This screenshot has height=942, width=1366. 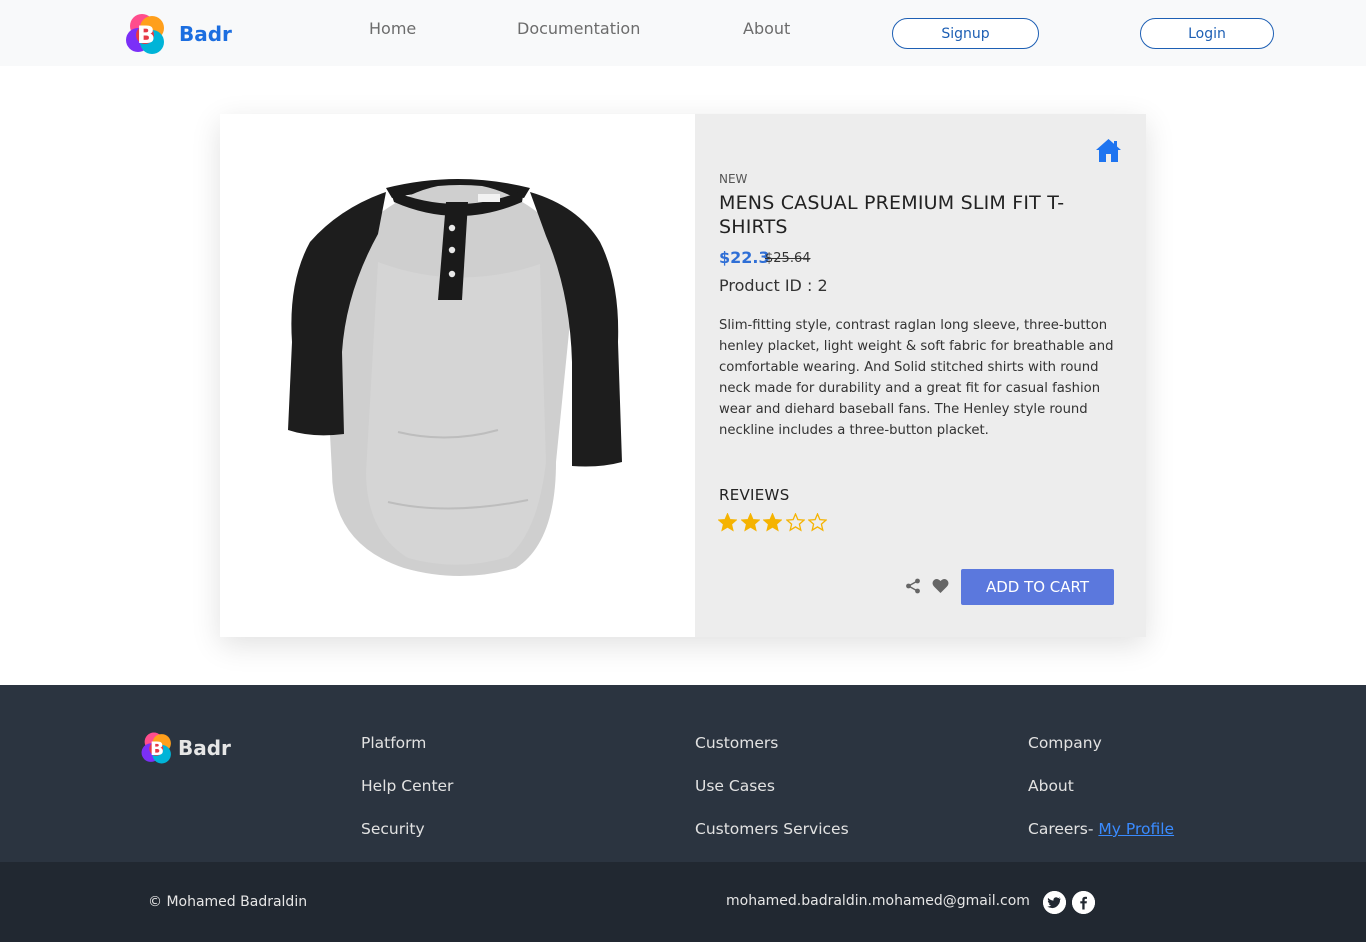 What do you see at coordinates (1207, 33) in the screenshot?
I see `login-button: Login` at bounding box center [1207, 33].